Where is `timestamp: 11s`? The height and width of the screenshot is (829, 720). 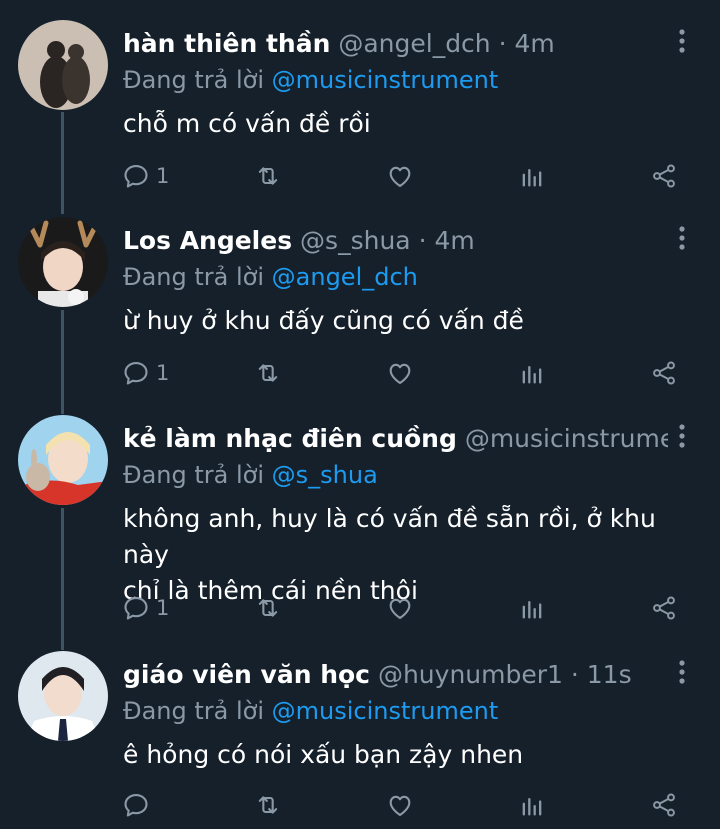
timestamp: 11s is located at coordinates (609, 674).